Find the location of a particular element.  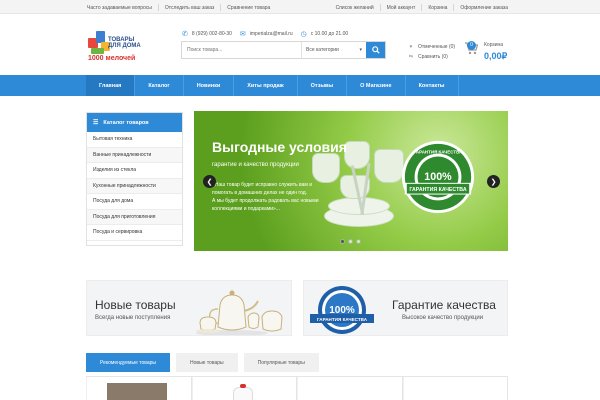

search-bar: Все категории ▾ is located at coordinates (283, 50).